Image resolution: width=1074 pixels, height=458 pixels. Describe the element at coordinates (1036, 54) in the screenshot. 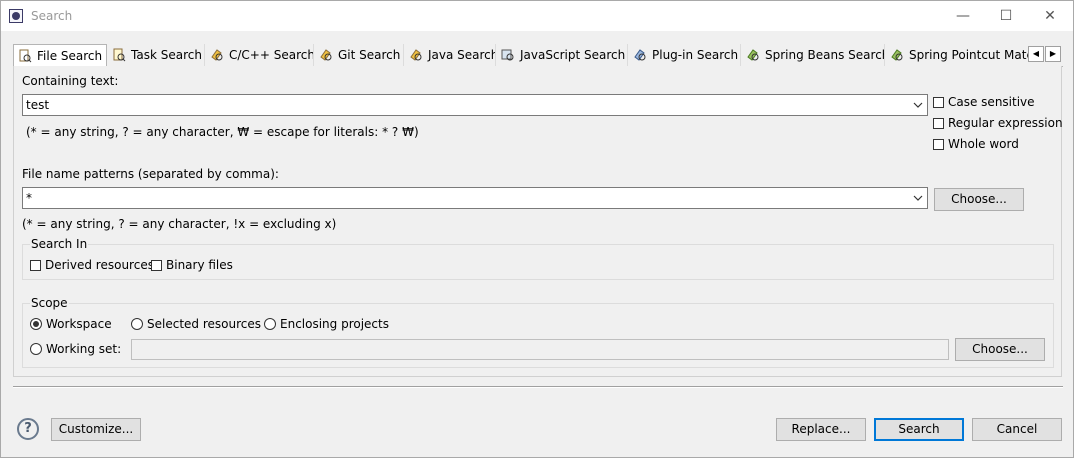

I see `tab-scroll-left-button: ◀` at that location.